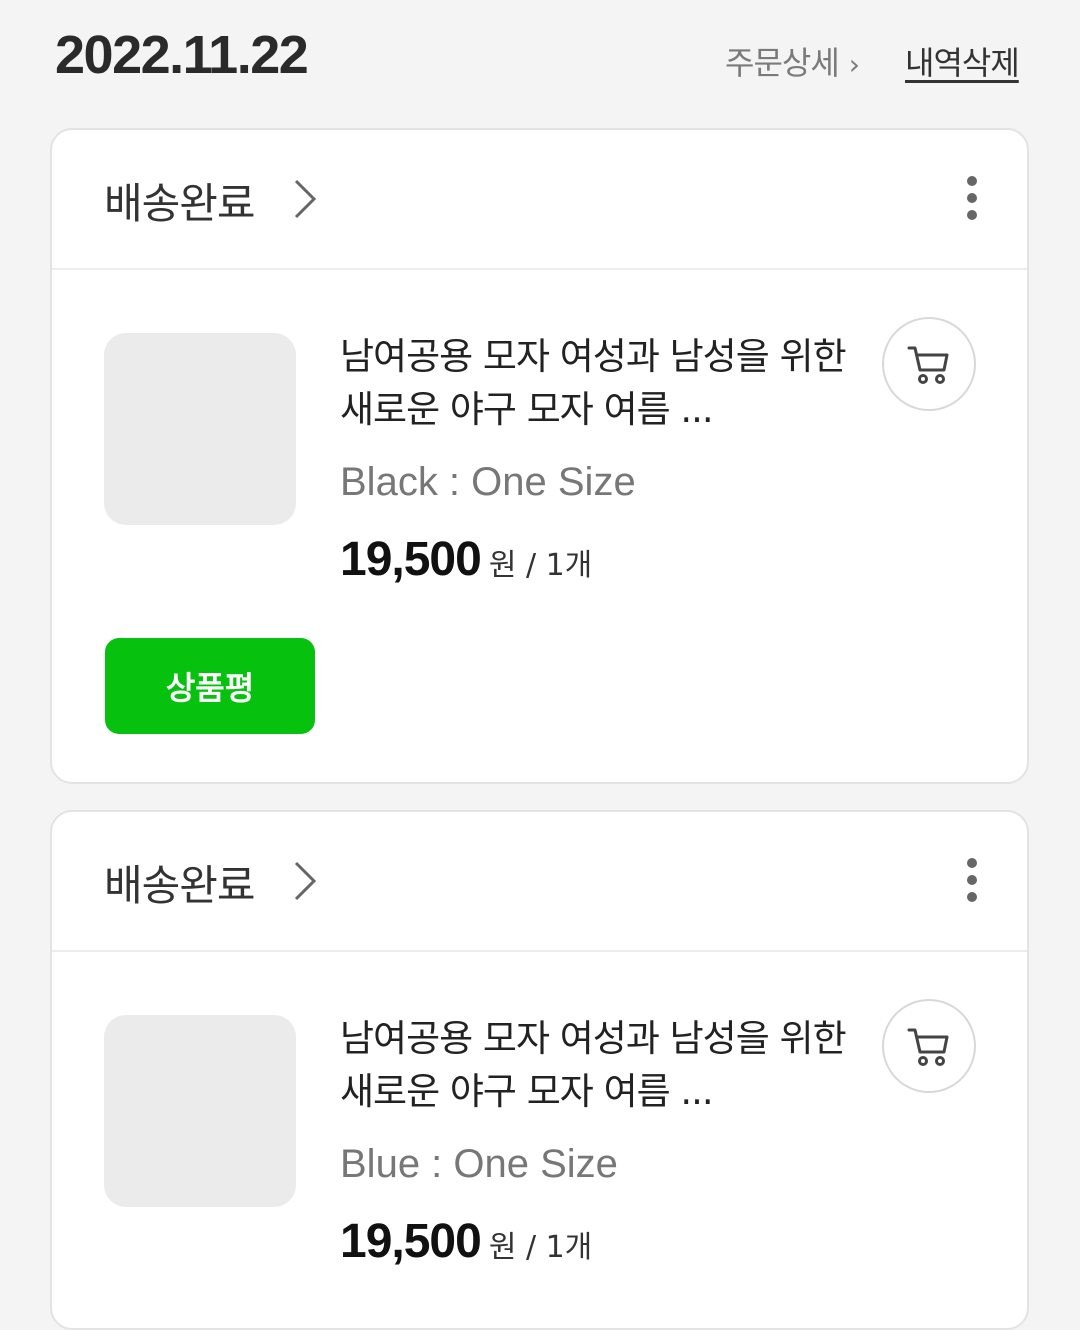  What do you see at coordinates (854, 64) in the screenshot?
I see `chevron-right-icon: ›` at bounding box center [854, 64].